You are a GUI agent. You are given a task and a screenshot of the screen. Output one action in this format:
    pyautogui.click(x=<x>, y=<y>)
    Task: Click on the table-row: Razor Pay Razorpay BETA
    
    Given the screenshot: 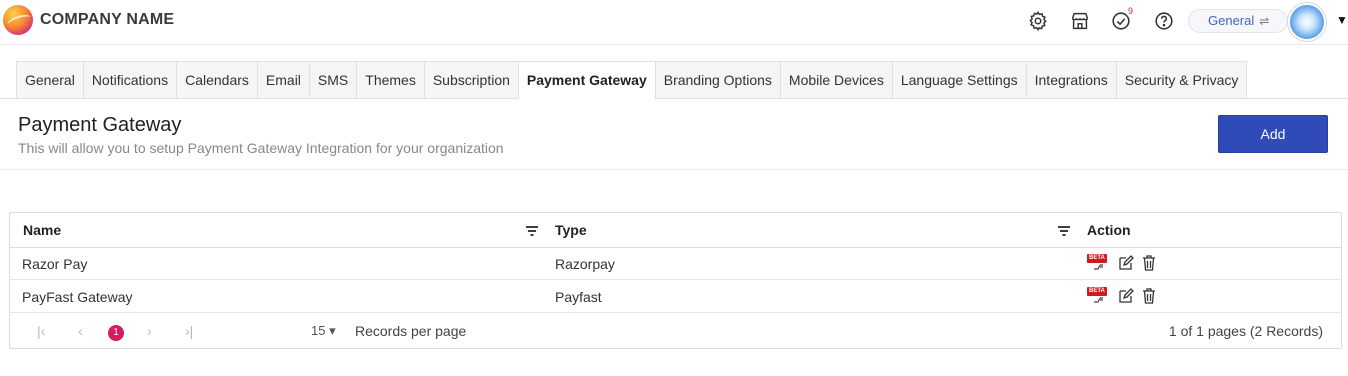 What is the action you would take?
    pyautogui.click(x=675, y=264)
    